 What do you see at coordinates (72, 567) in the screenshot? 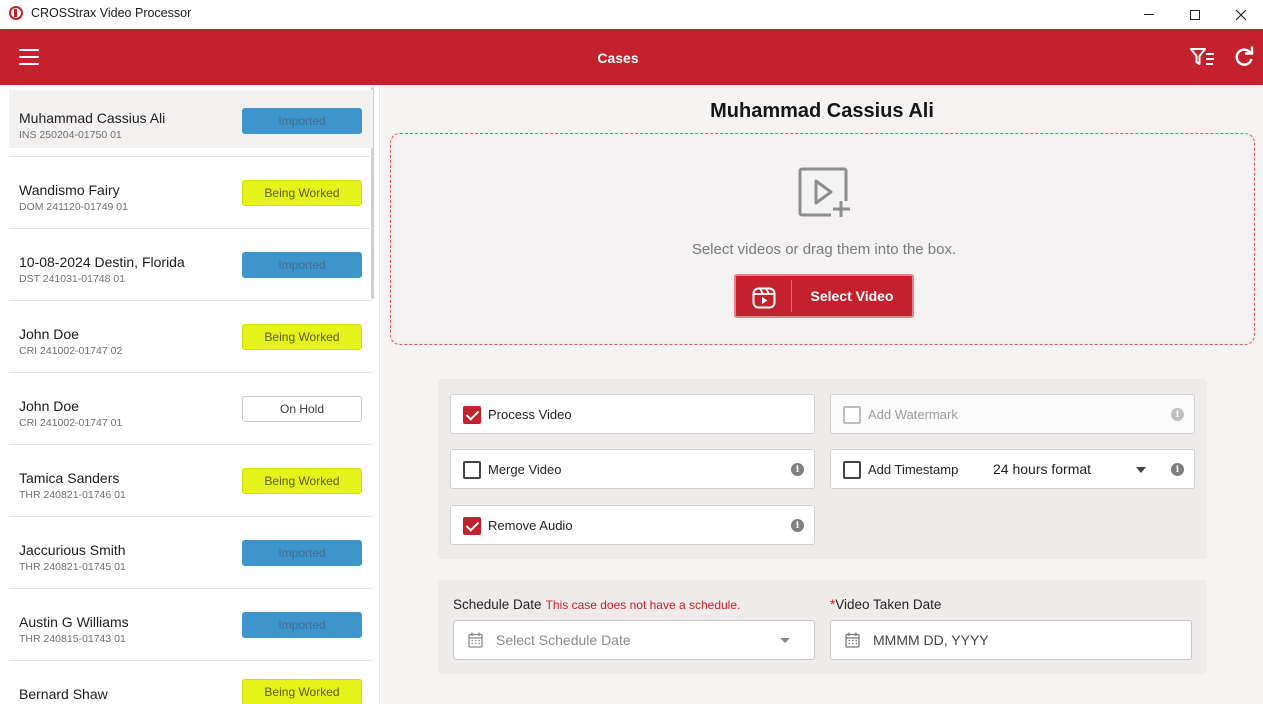
I see `case-id: THR 240821-01745 01` at bounding box center [72, 567].